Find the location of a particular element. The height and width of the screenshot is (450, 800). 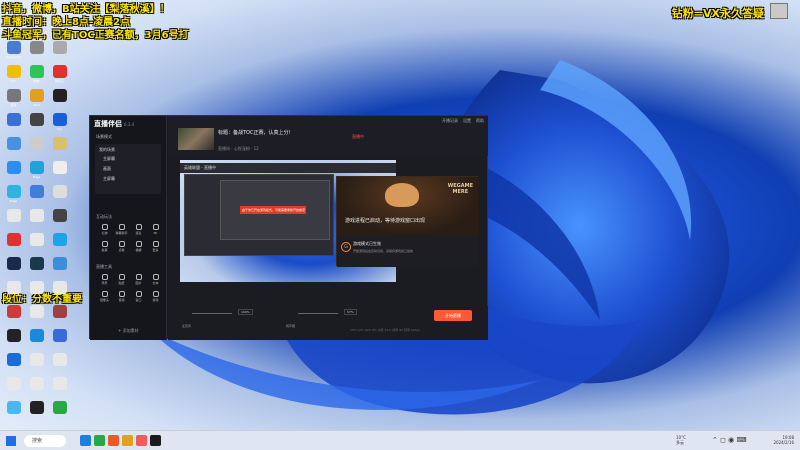

help-link: 帮助 is located at coordinates (480, 121).